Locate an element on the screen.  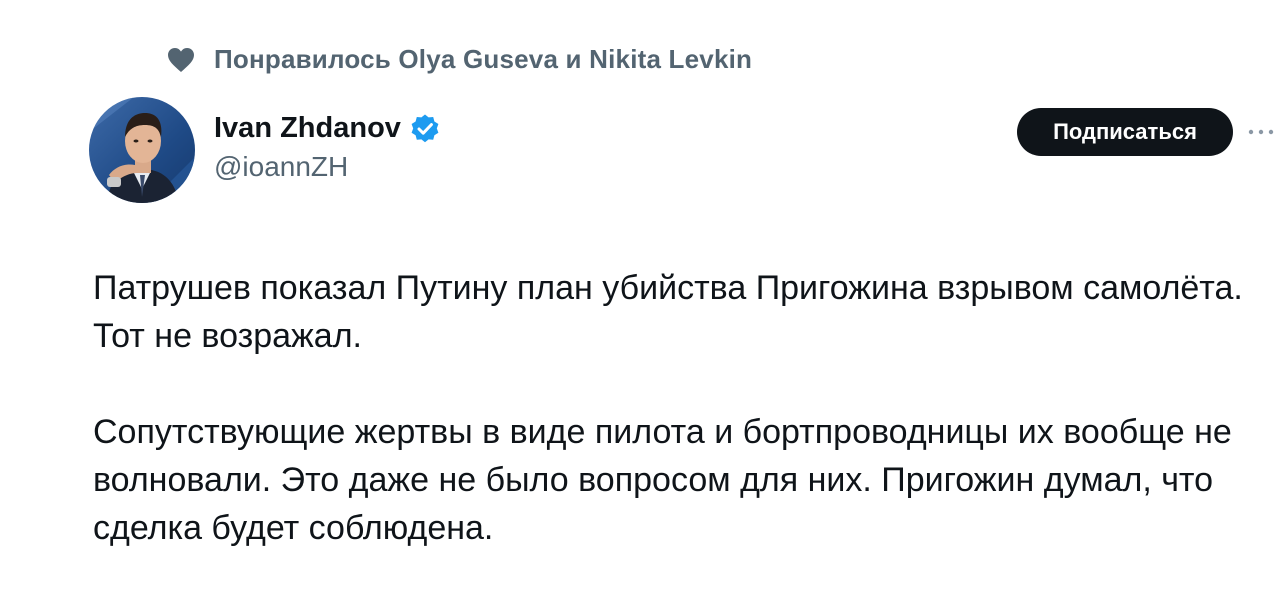
avatar is located at coordinates (142, 150).